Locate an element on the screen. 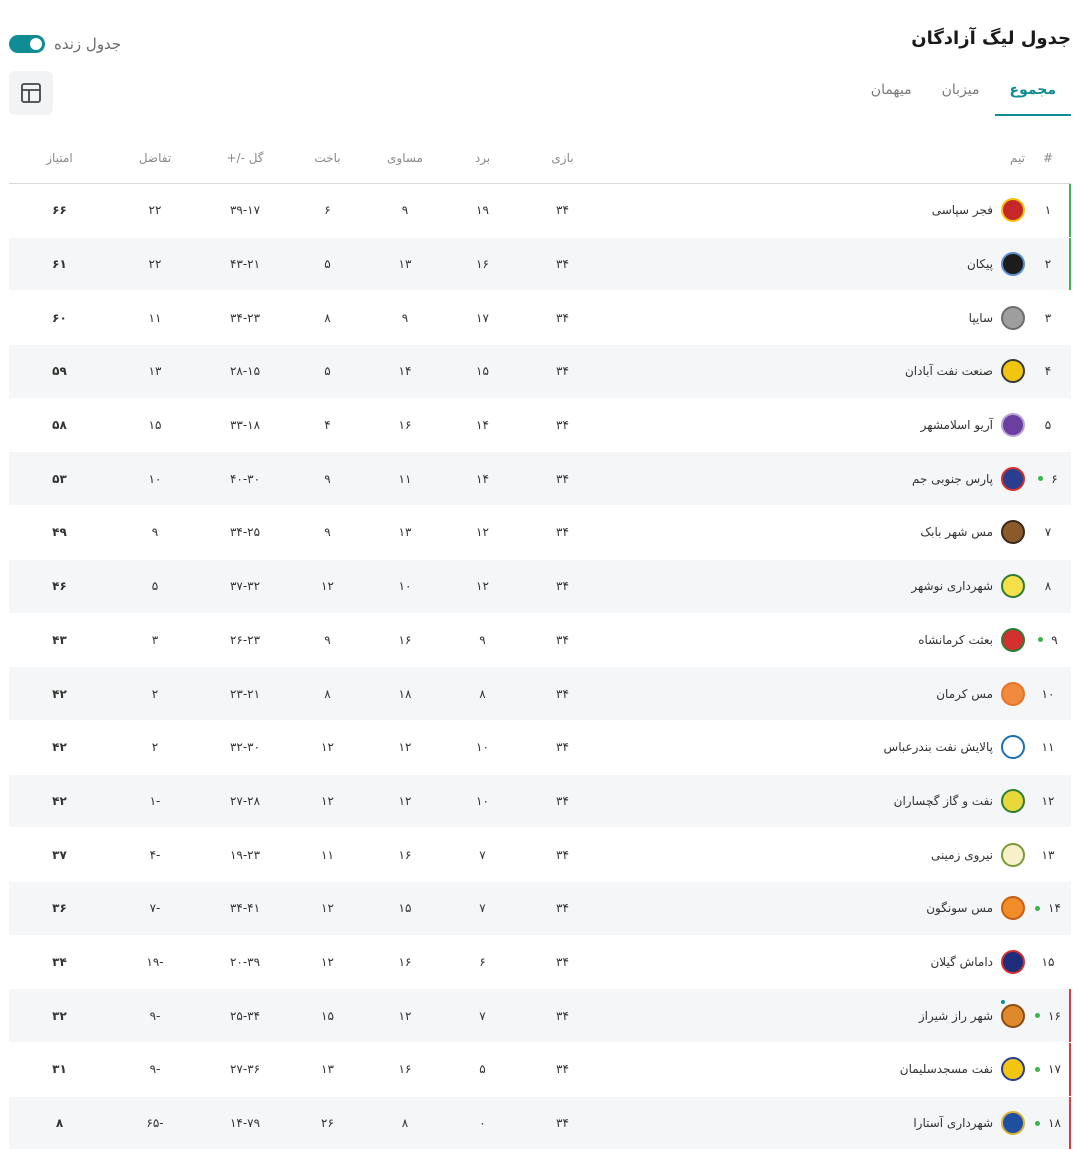 The width and height of the screenshot is (1080, 1150). team: بعثت کرمانشاه is located at coordinates (815, 639).